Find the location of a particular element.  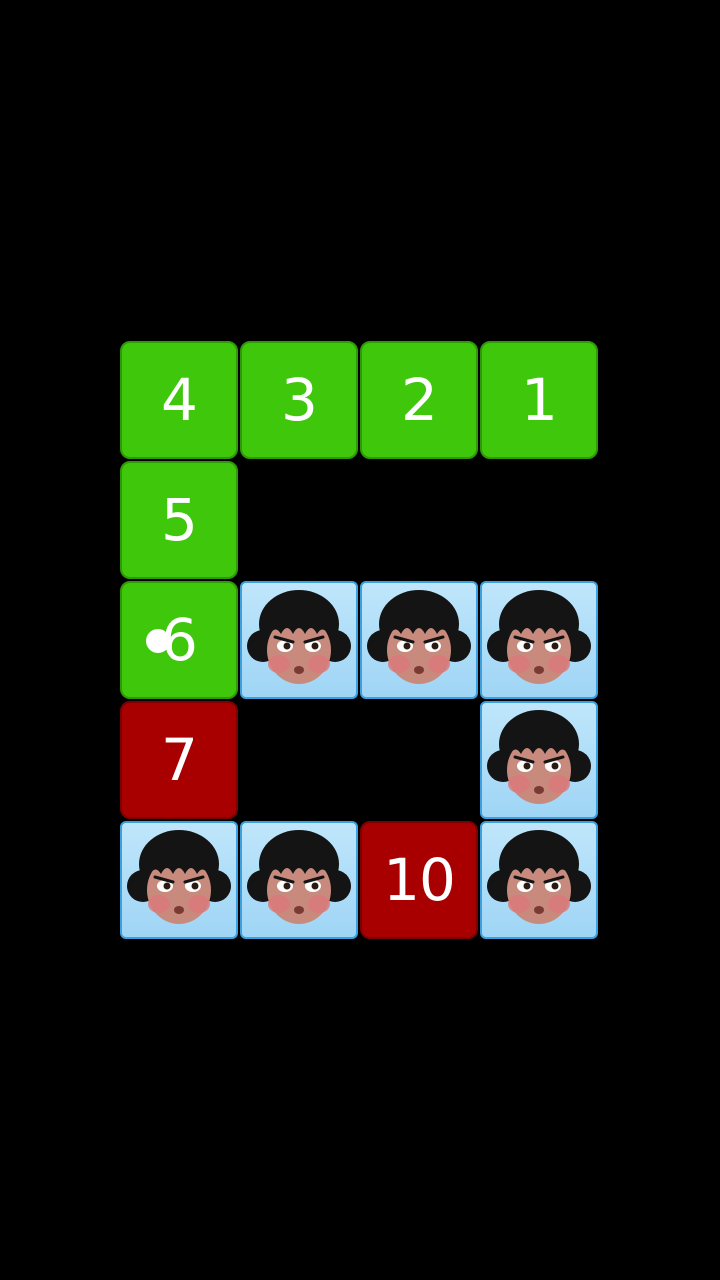

tile-number: 4 is located at coordinates (179, 400).